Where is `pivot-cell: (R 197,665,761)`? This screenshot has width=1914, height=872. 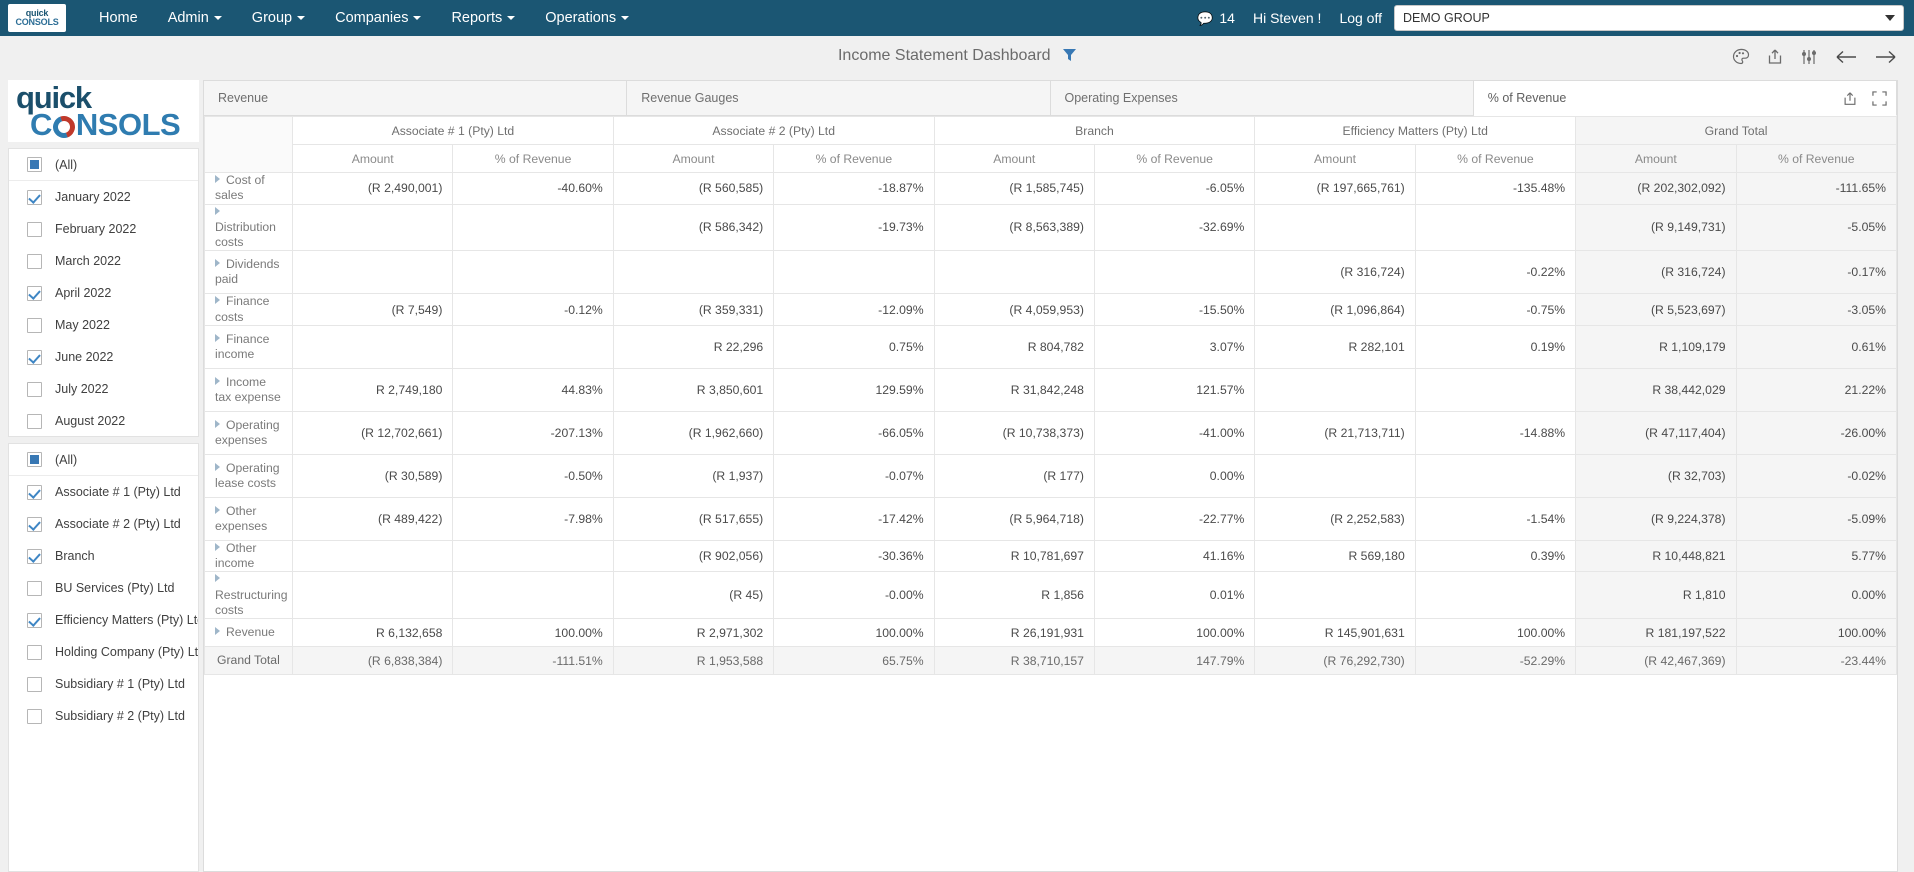
pivot-cell: (R 197,665,761) is located at coordinates (1335, 188).